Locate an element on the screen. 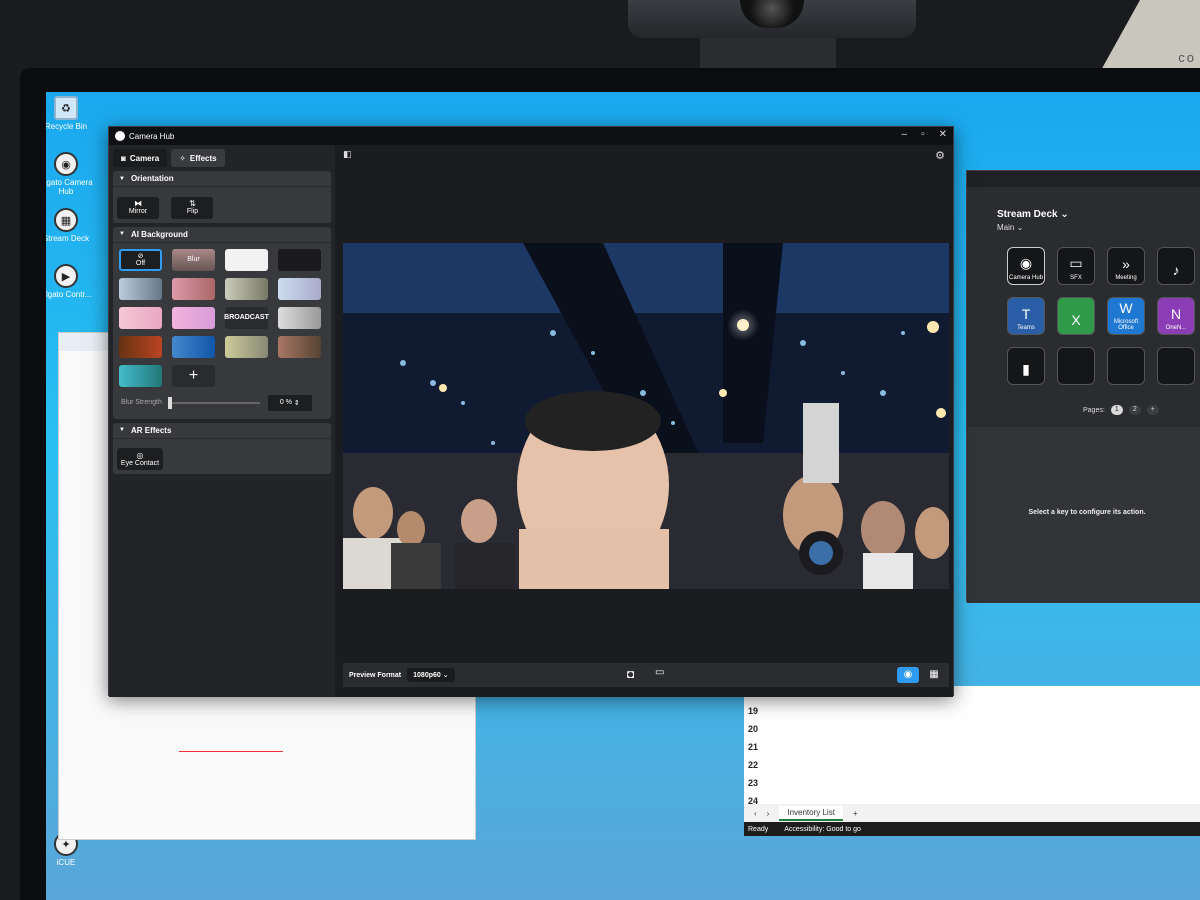  status-ready: Ready is located at coordinates (758, 829).